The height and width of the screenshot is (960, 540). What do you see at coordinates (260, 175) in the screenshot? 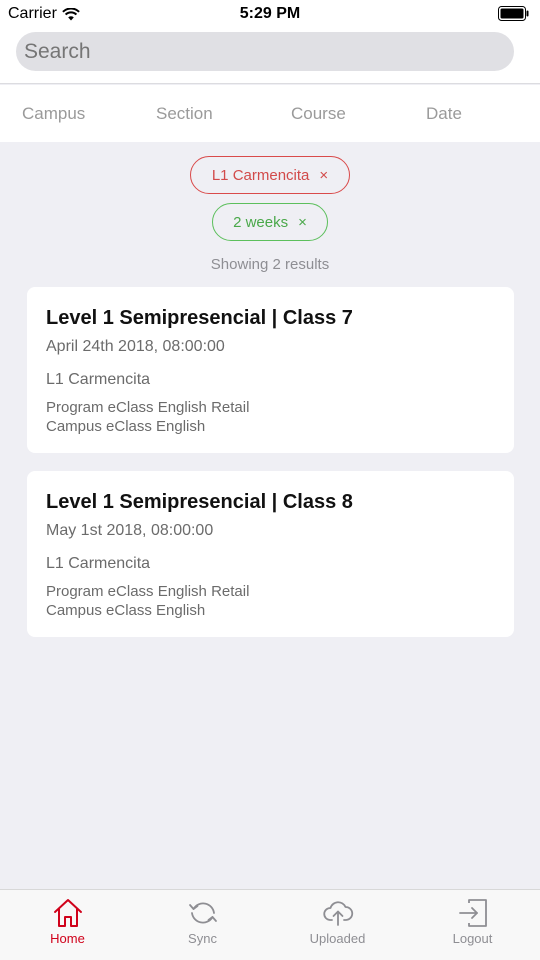
I see `chip-label: L1 Carmencita` at bounding box center [260, 175].